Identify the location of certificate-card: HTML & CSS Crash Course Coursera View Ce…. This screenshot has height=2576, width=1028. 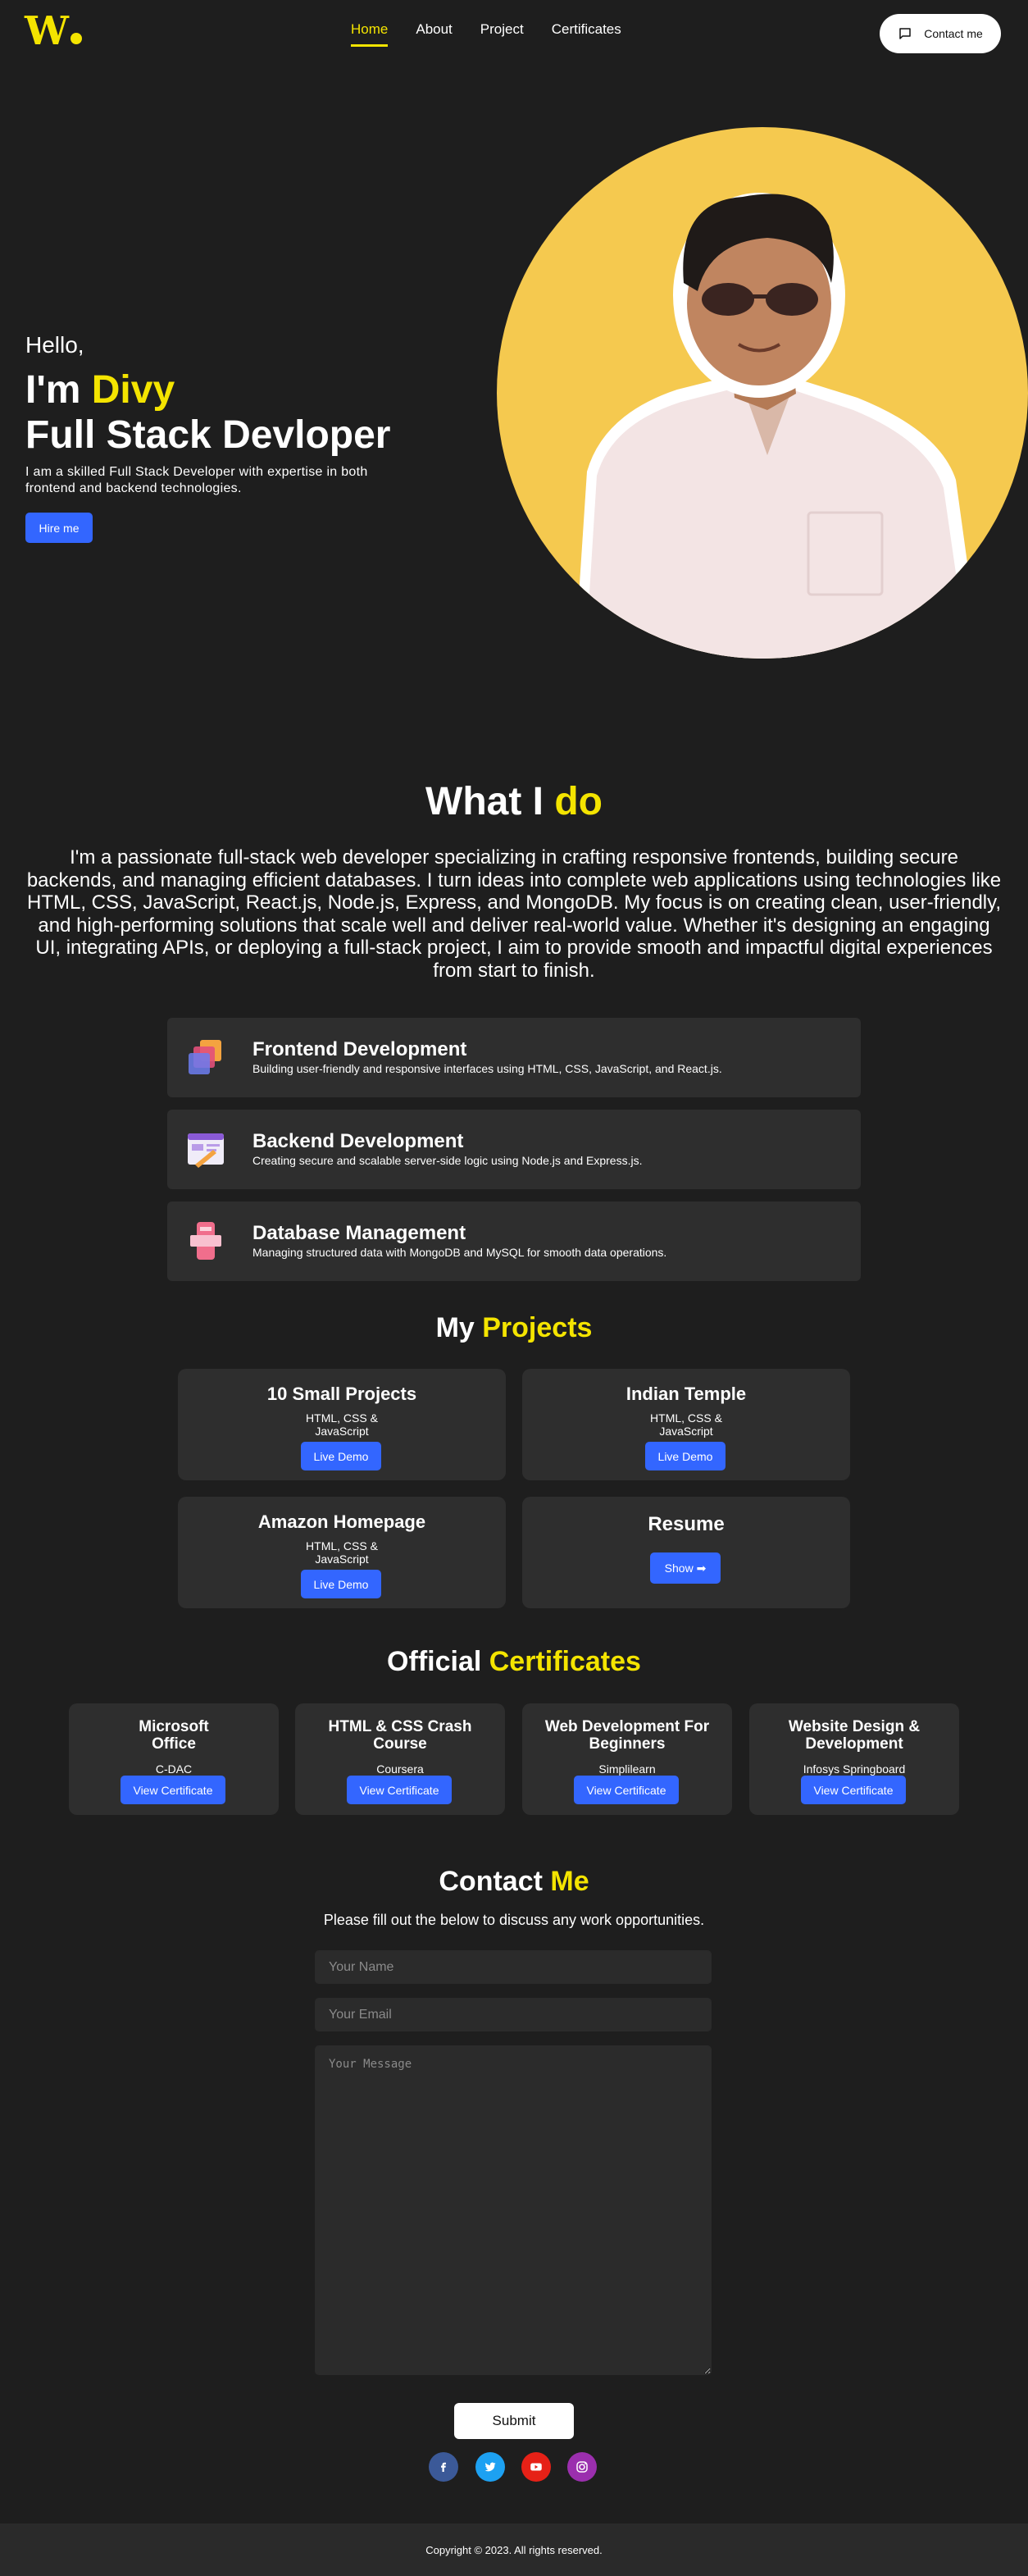
(400, 1759).